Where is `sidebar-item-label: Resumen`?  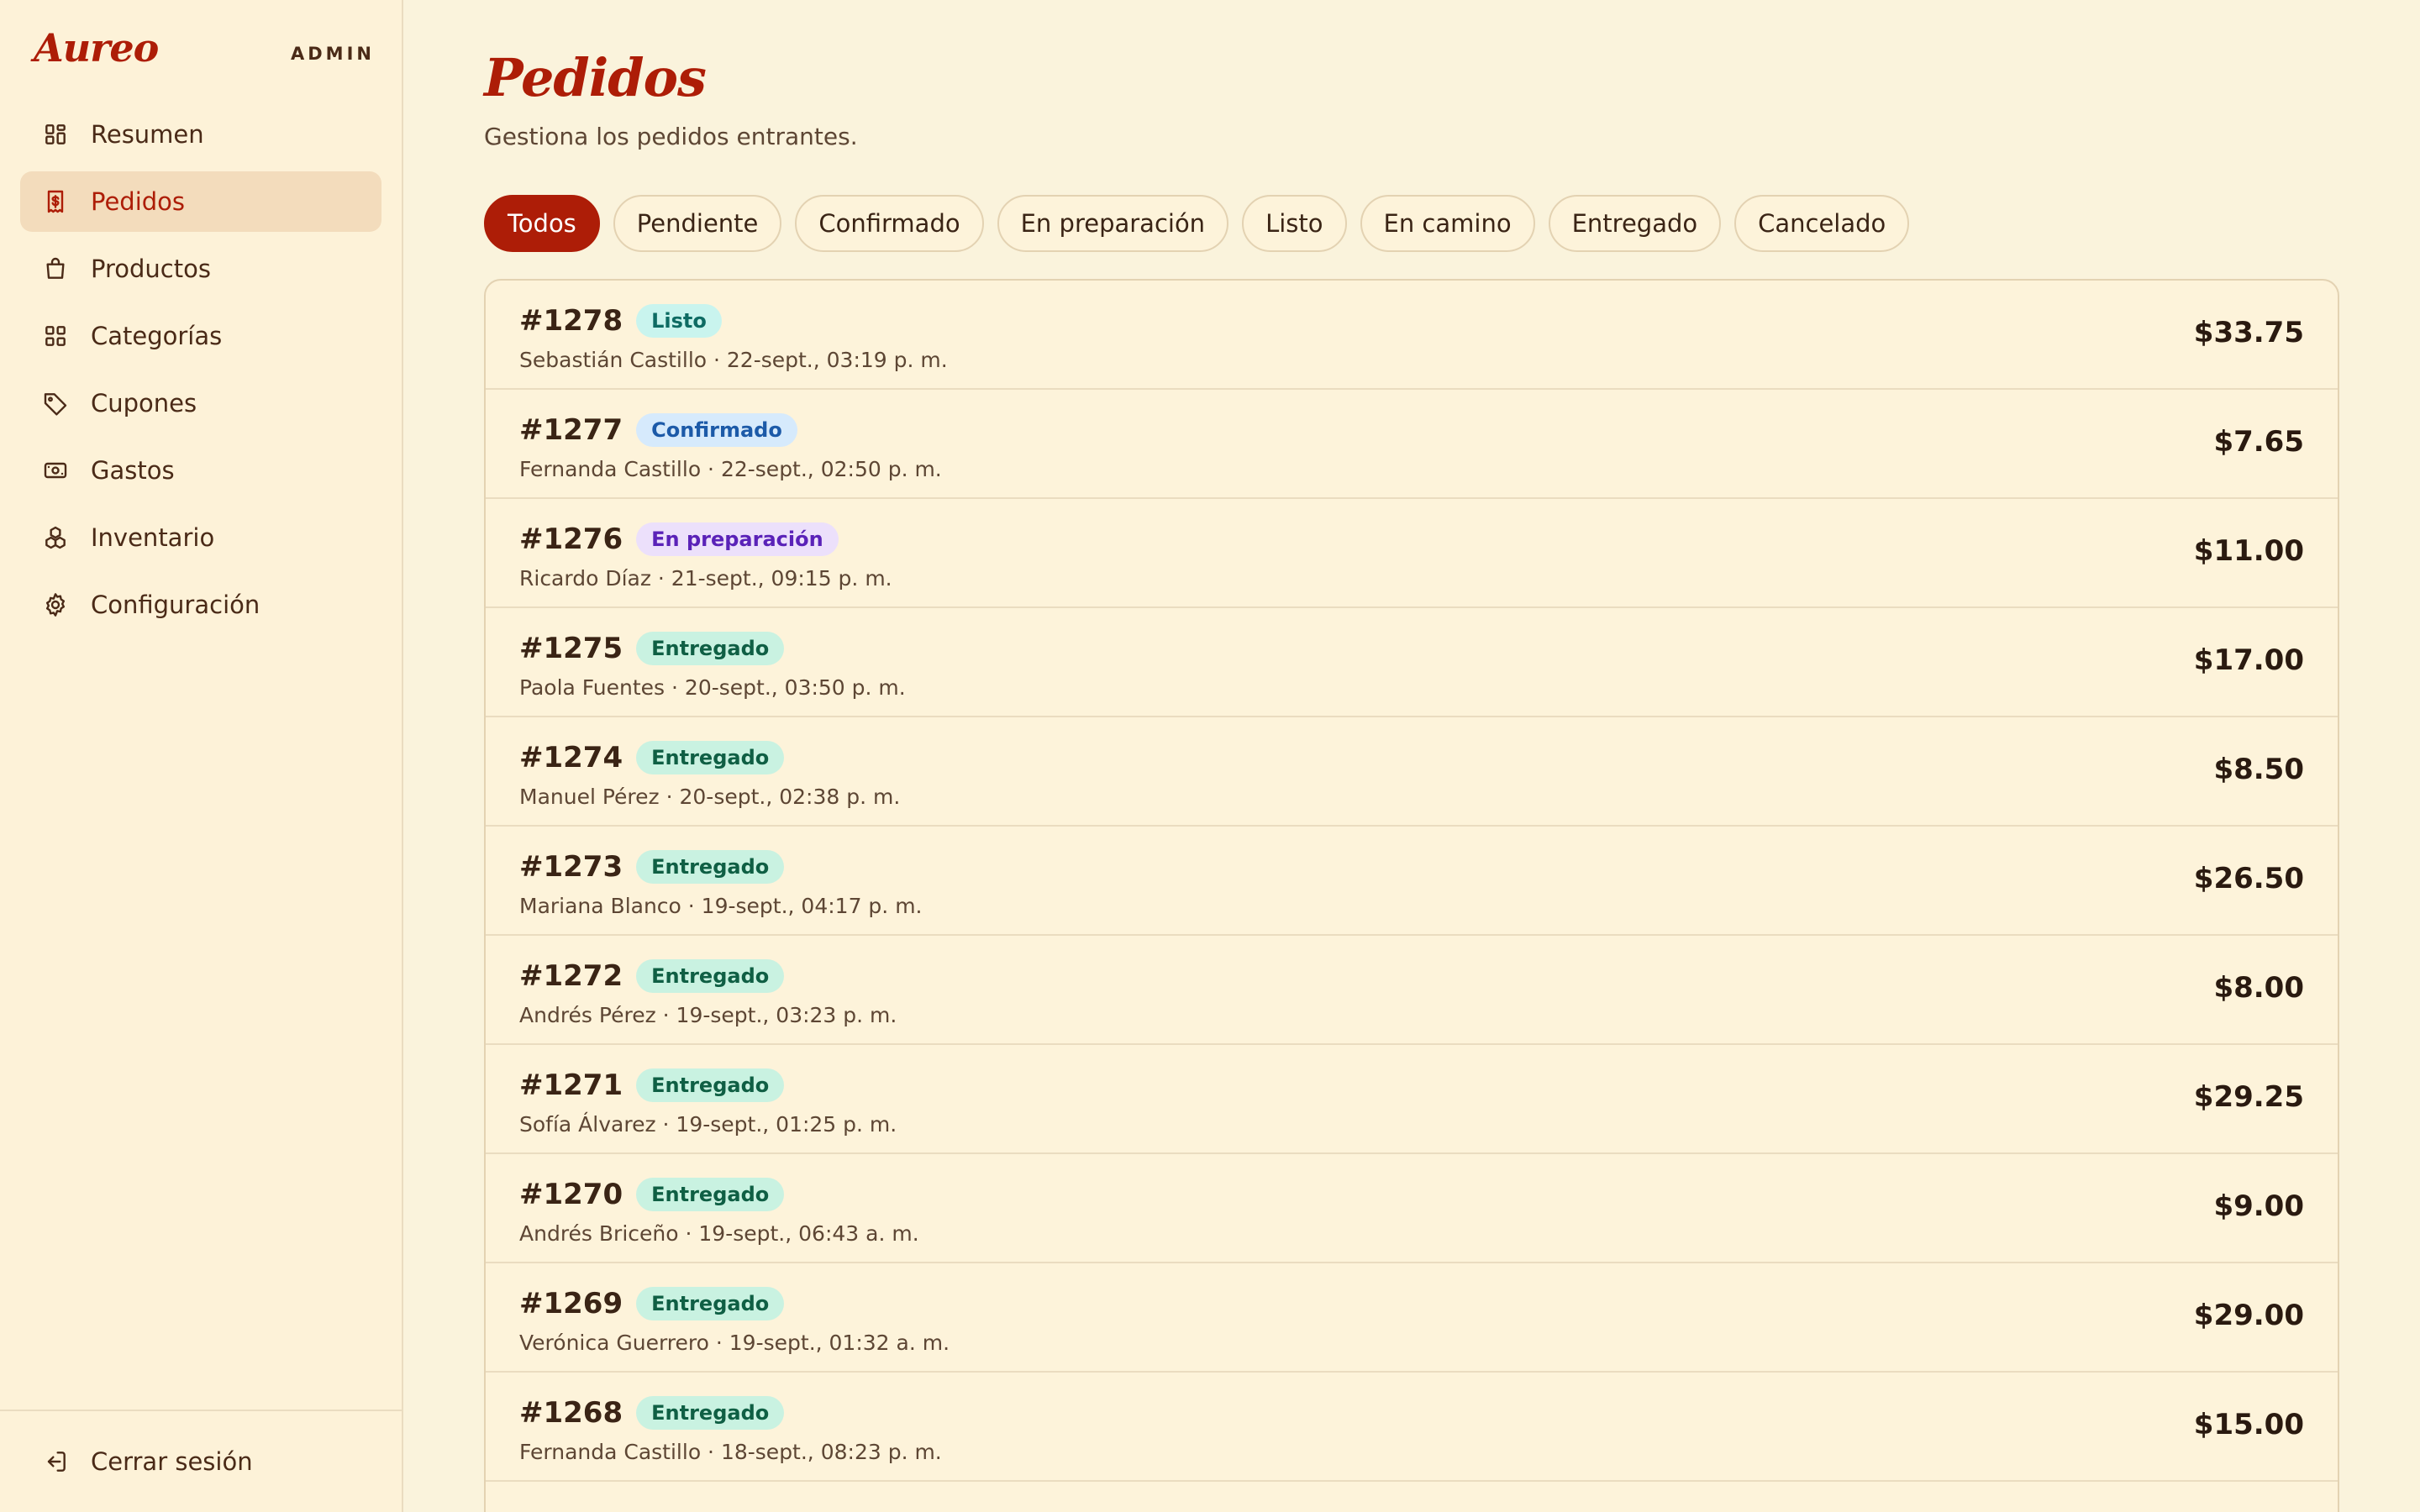
sidebar-item-label: Resumen is located at coordinates (147, 134).